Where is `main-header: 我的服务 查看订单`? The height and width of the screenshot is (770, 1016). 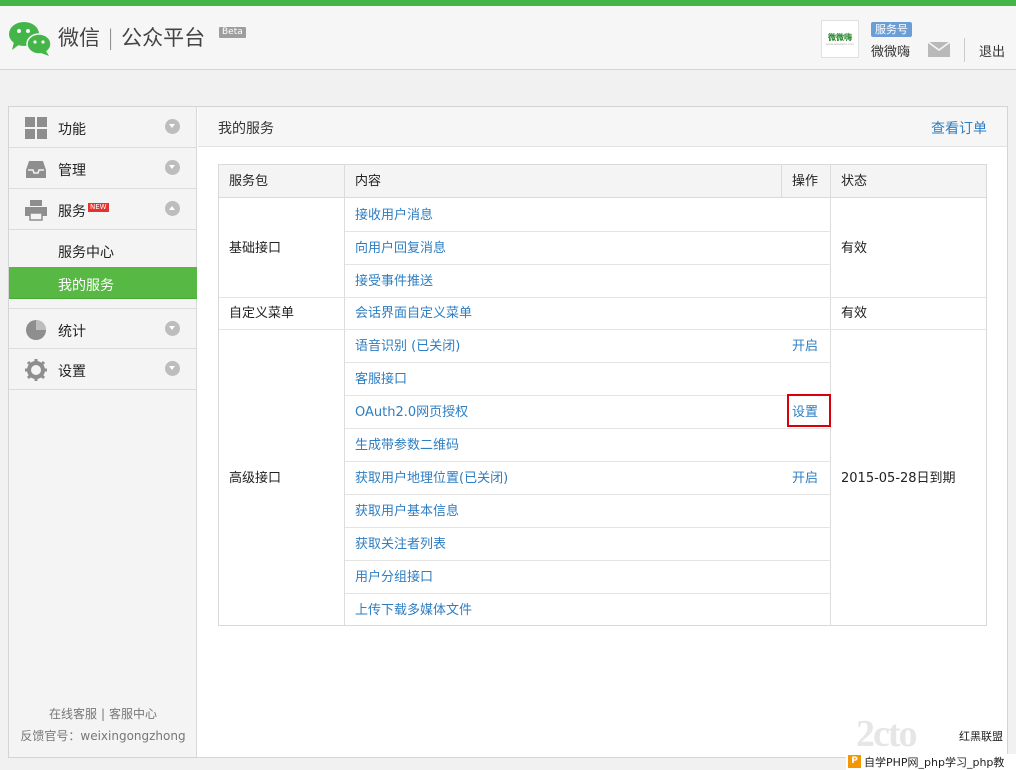 main-header: 我的服务 查看订单 is located at coordinates (602, 127).